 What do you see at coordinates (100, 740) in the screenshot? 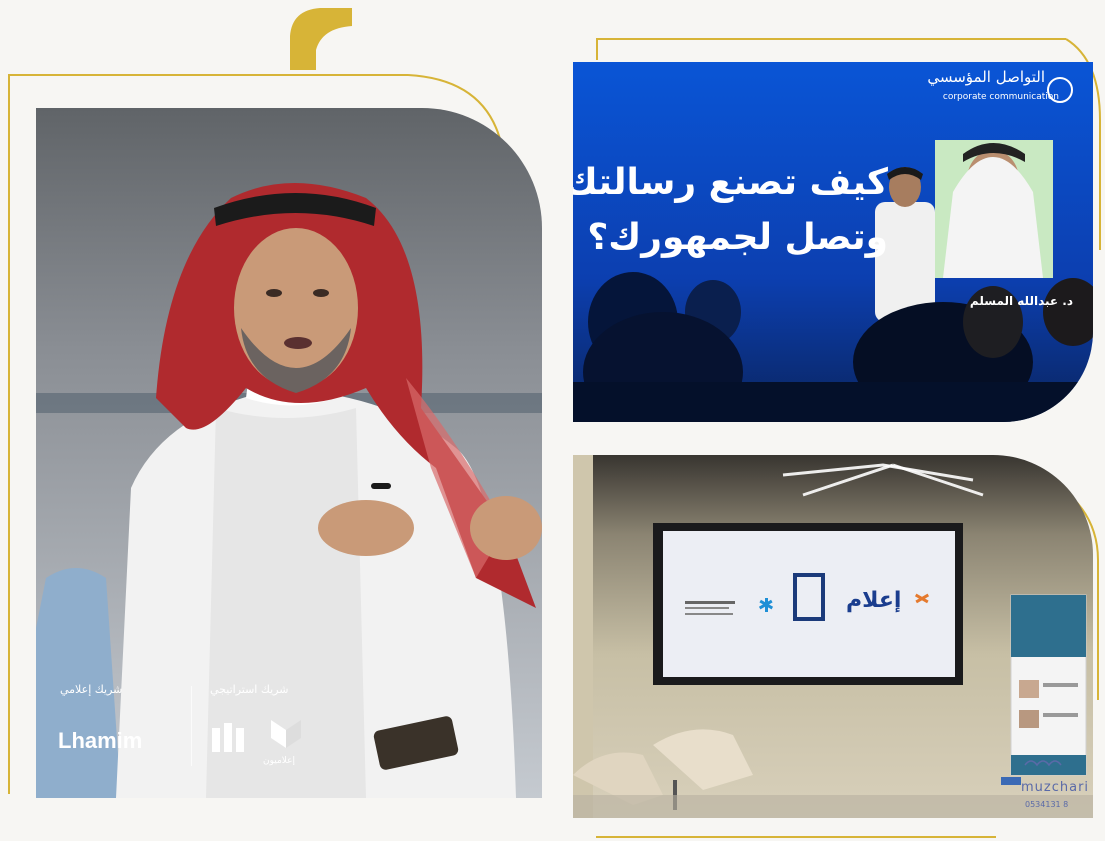
I see `lhamim-logo: Lhamim` at bounding box center [100, 740].